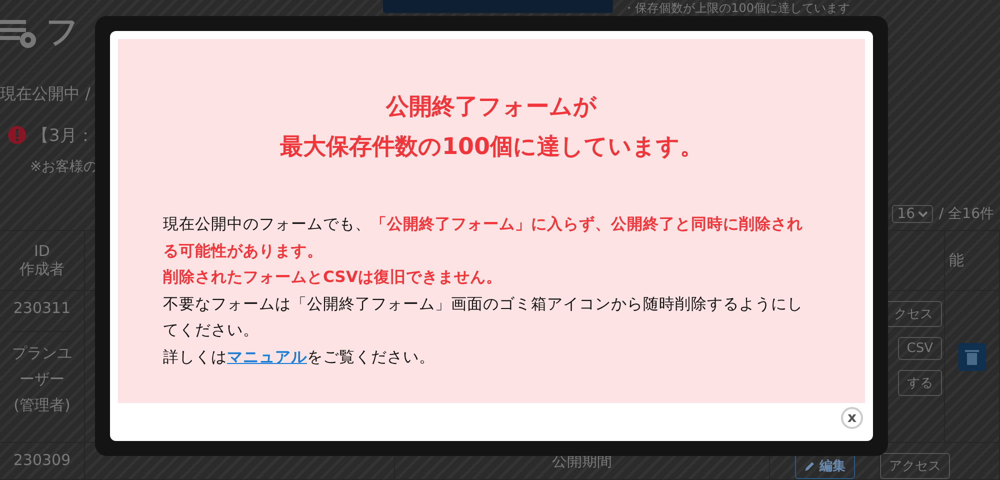 The height and width of the screenshot is (480, 1000). What do you see at coordinates (17, 135) in the screenshot?
I see `alert-icon` at bounding box center [17, 135].